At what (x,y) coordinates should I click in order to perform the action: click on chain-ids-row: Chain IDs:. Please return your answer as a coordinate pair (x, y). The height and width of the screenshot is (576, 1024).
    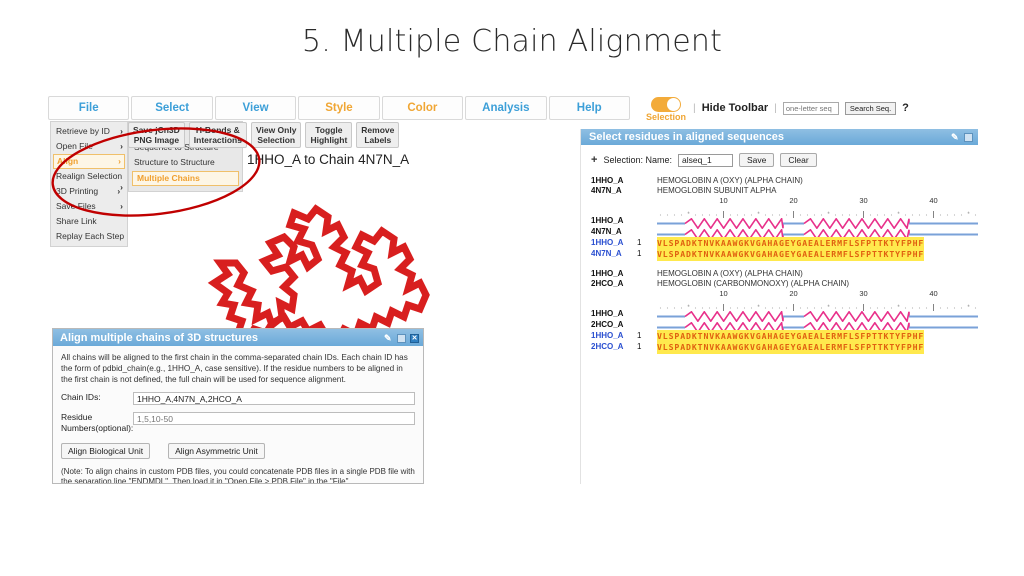
    Looking at the image, I should click on (238, 398).